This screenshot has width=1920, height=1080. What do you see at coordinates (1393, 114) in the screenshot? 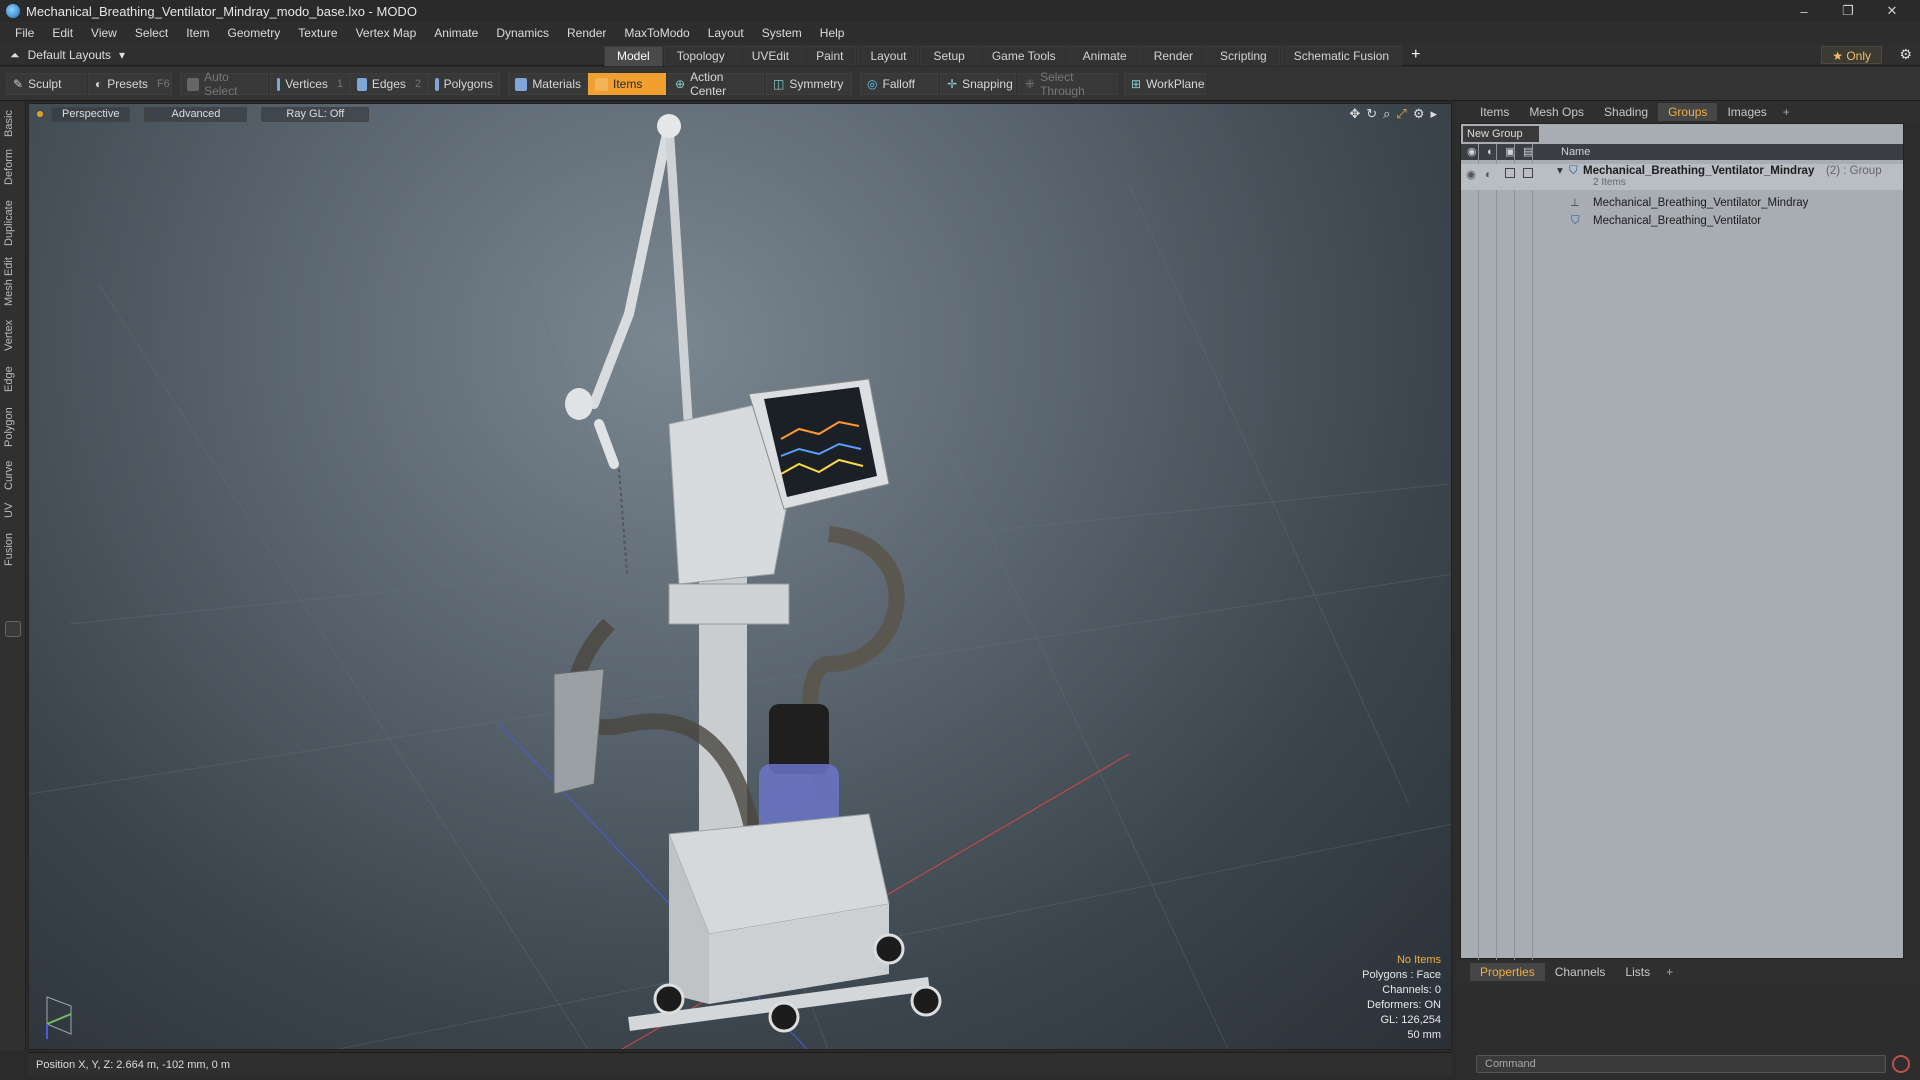
I see `viewport-nav-icons: ✥ ↻ ⌕ ⤢ ⚙ ▸` at bounding box center [1393, 114].